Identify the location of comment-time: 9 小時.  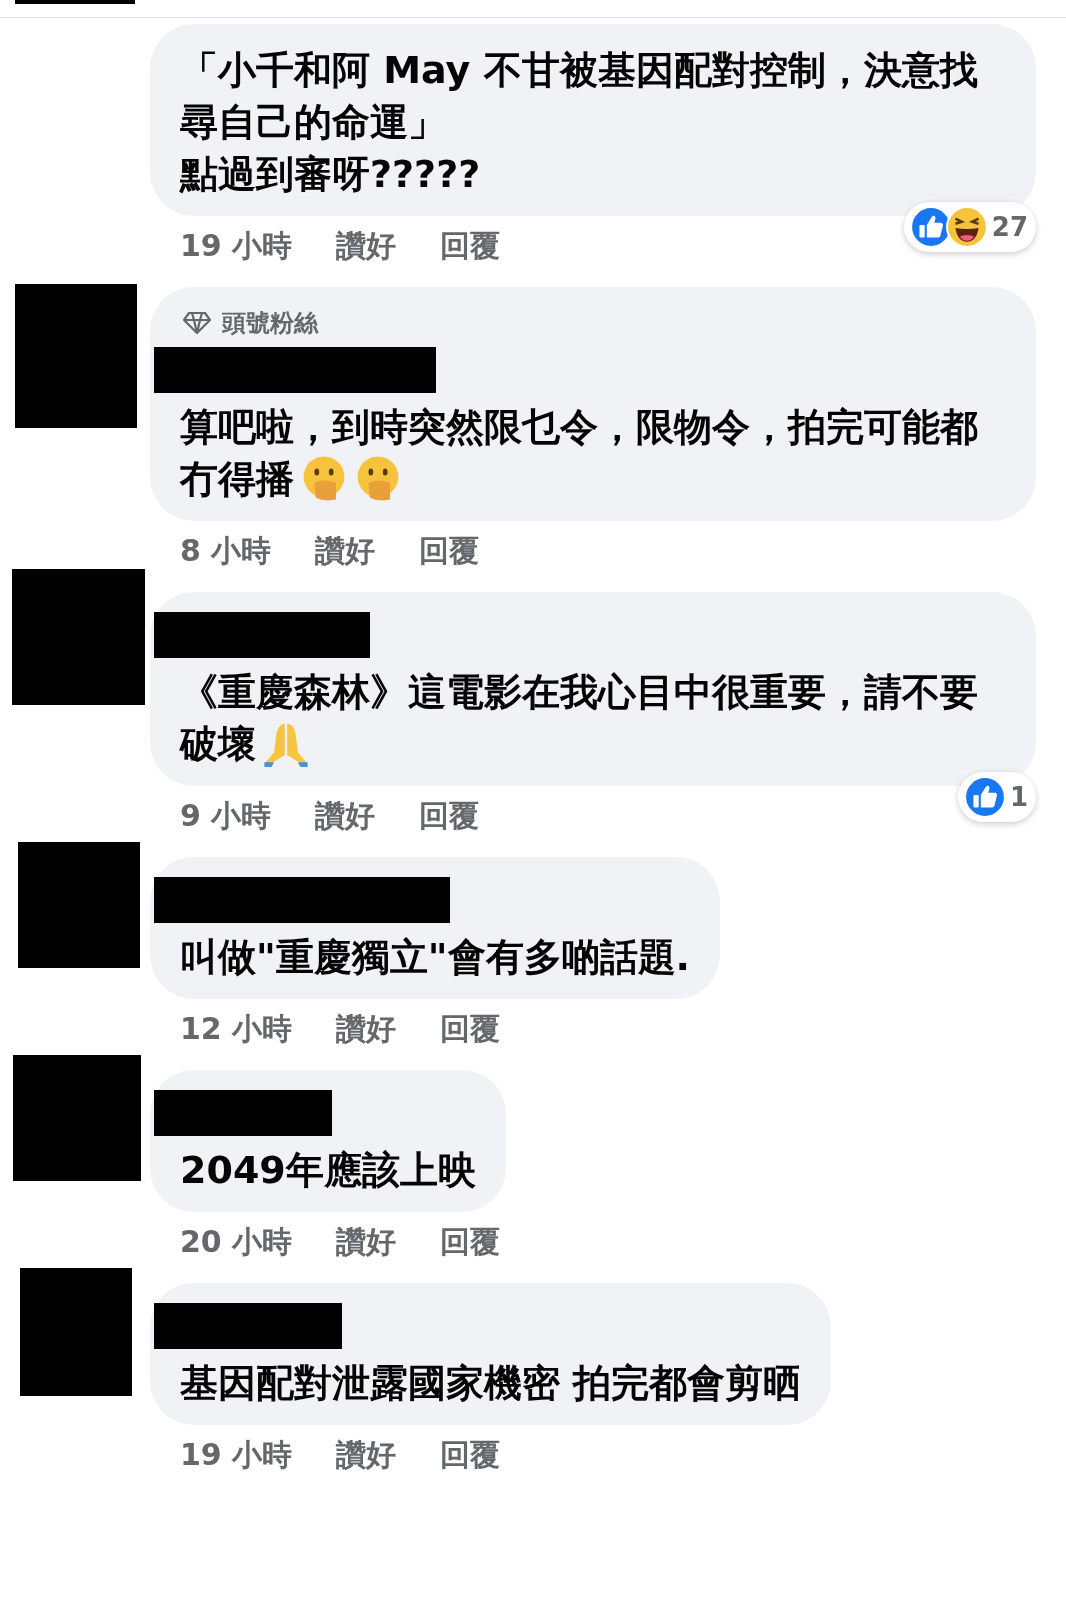
(226, 816).